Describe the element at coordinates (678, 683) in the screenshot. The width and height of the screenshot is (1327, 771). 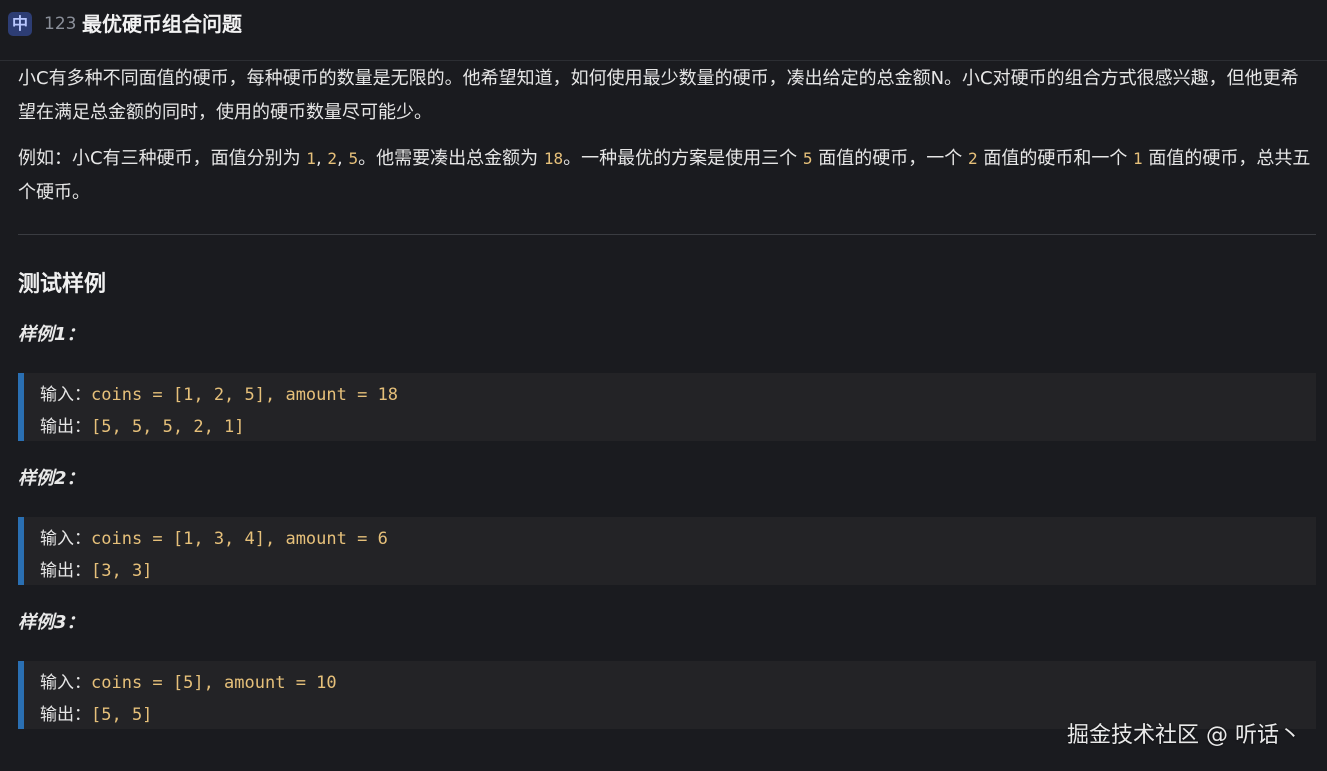
I see `sample-input-line: 输入：coins = [5], amount = 10` at that location.